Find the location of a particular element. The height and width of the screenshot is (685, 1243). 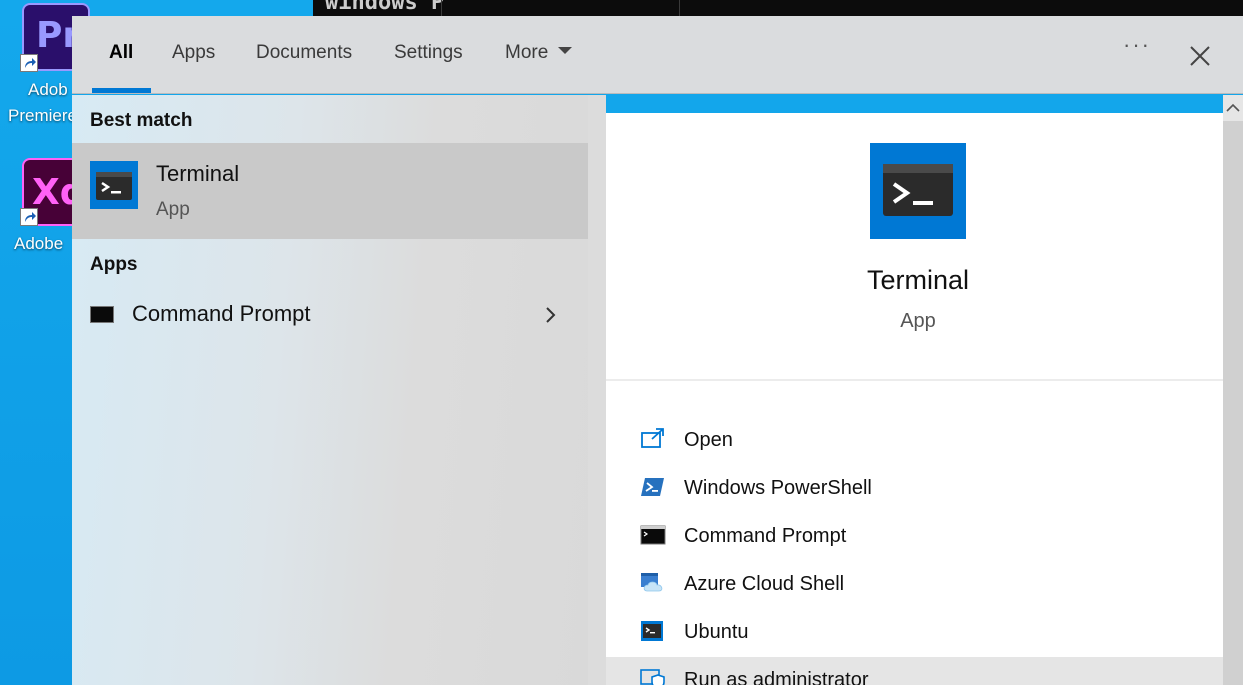

terminal-text: windows P is located at coordinates (385, 7).